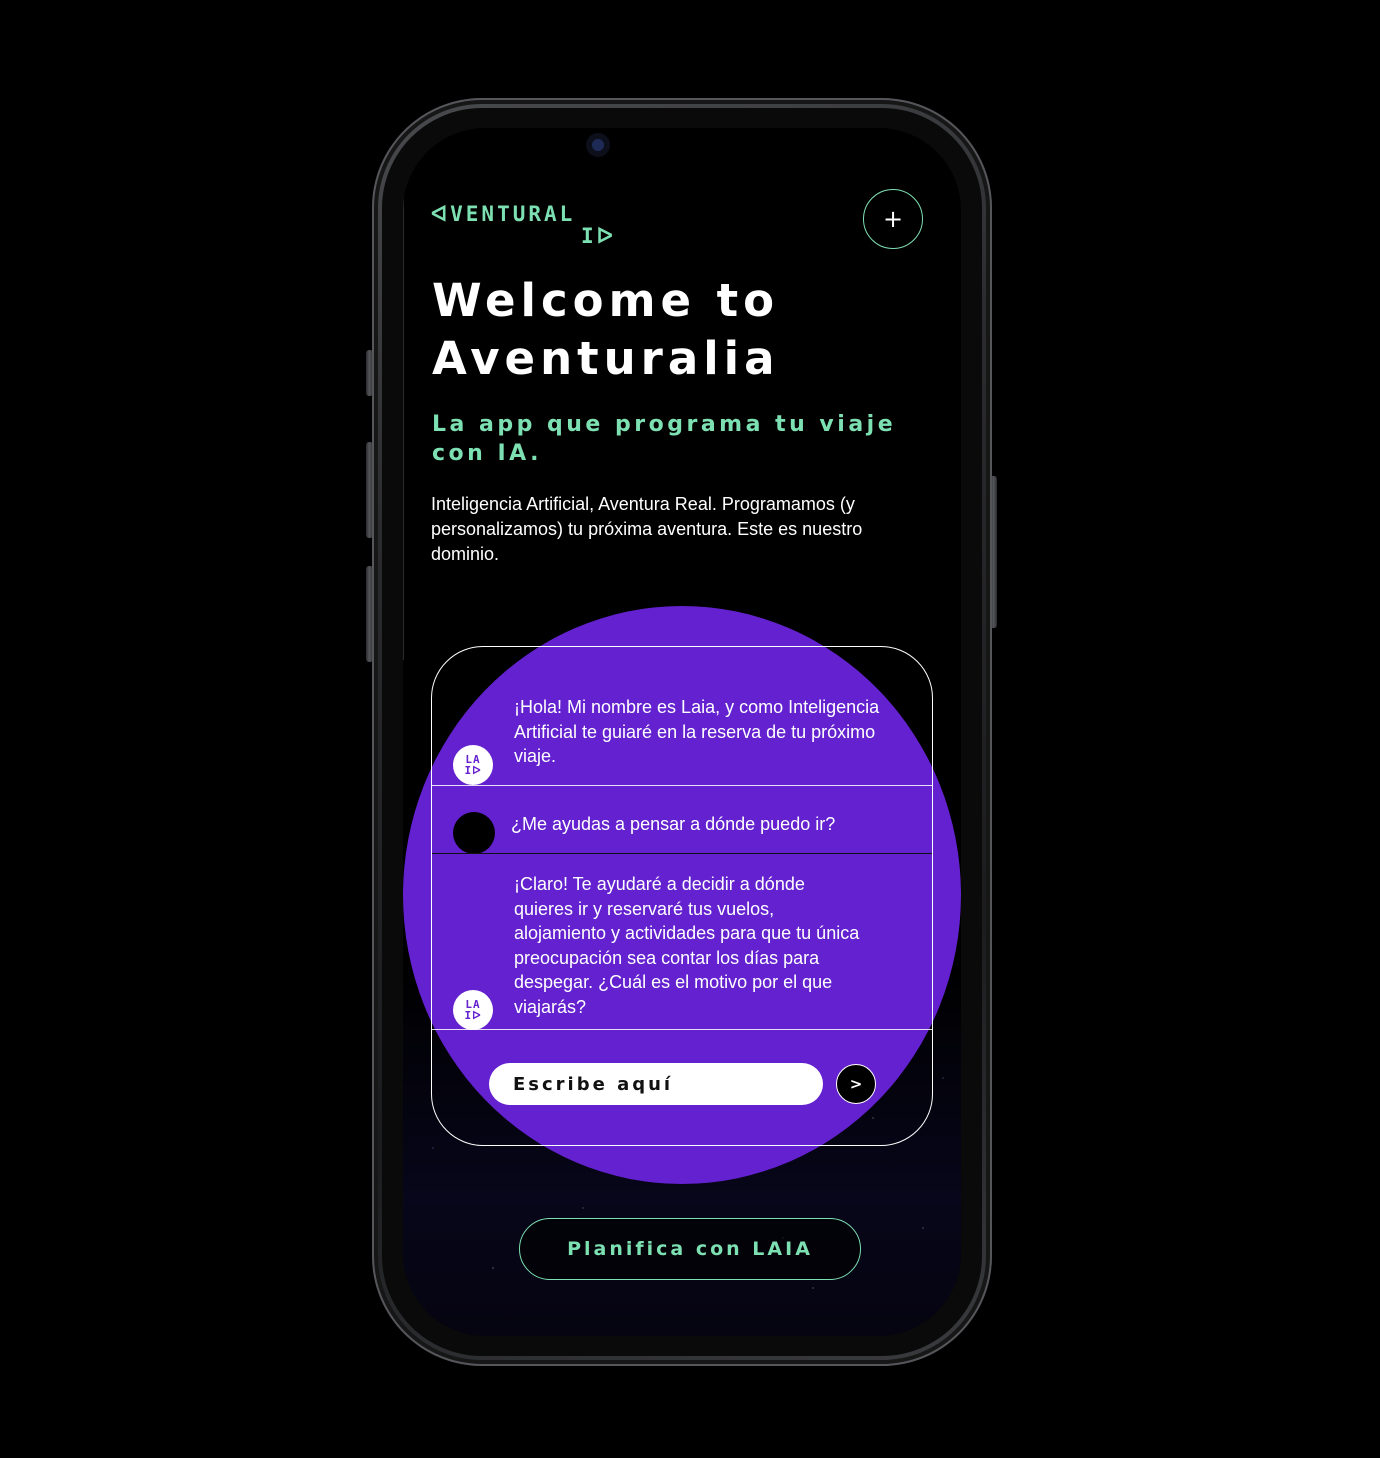  Describe the element at coordinates (656, 1084) in the screenshot. I see `chat-input: Escribe aquí` at that location.